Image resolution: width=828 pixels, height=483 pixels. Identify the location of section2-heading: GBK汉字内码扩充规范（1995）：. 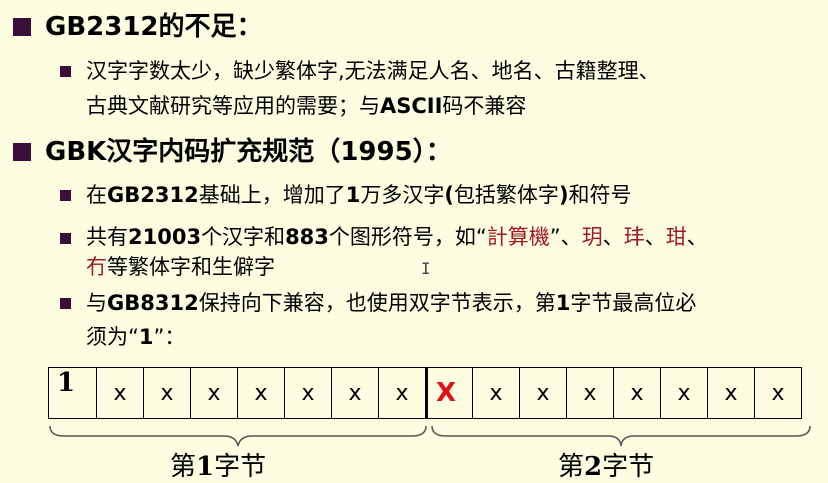
(248, 152).